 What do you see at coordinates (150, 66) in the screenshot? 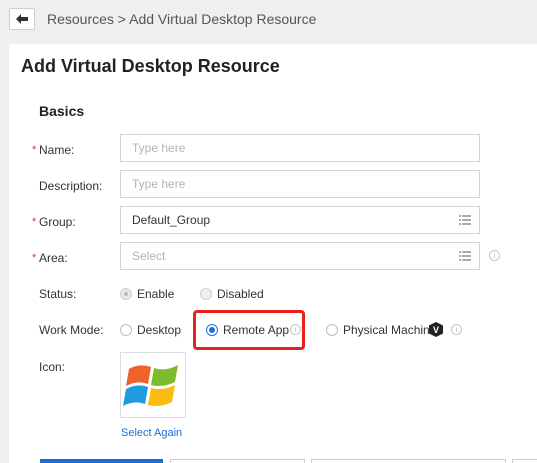
I see `page-title: Add Virtual Desktop Resource` at bounding box center [150, 66].